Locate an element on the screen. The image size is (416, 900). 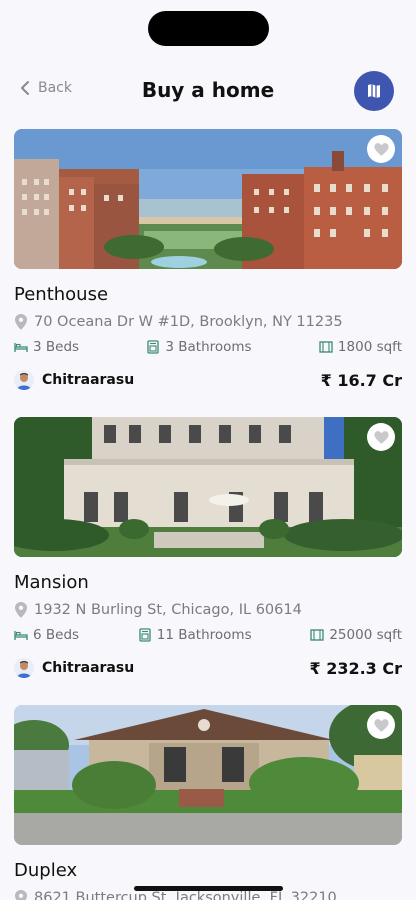
listing-features: 6 Beds 11 Bathrooms 25000 sqft is located at coordinates (208, 635).